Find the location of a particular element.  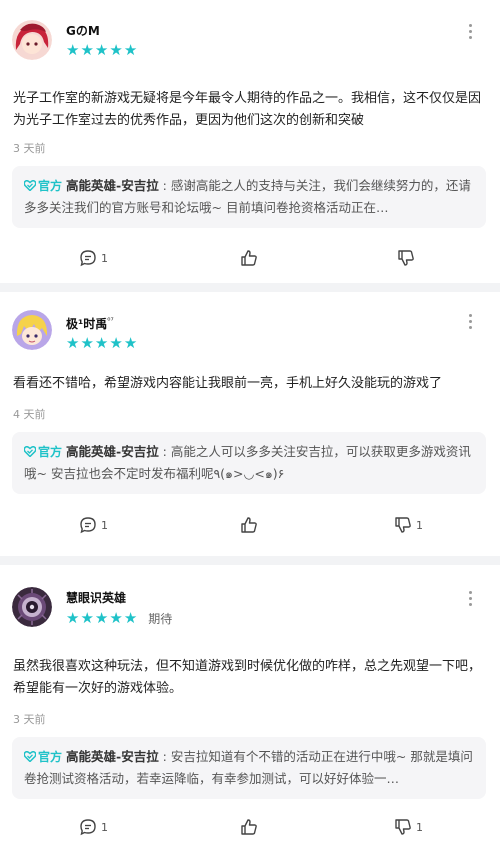

rating-stars: ★ ★ ★ ★ ★ 期待 is located at coordinates (119, 618).